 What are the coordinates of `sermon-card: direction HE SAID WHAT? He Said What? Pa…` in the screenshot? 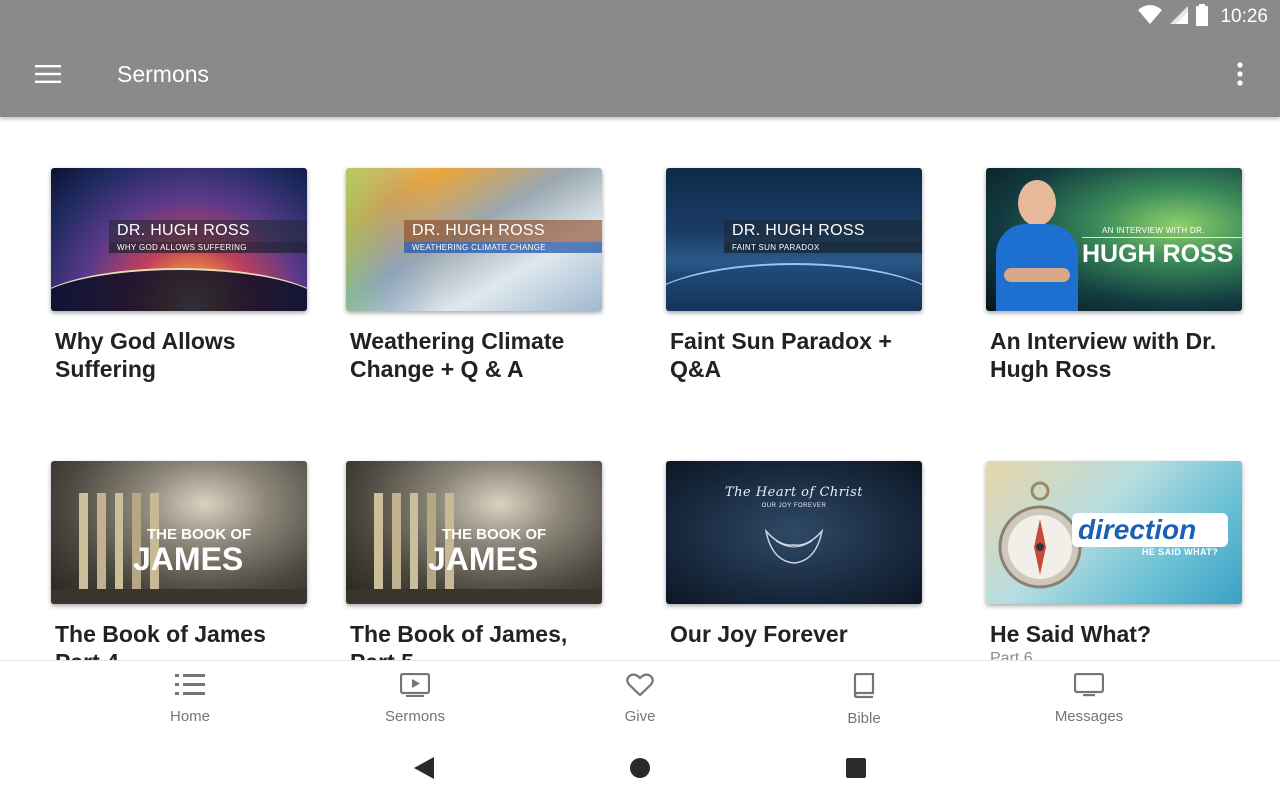 It's located at (1114, 560).